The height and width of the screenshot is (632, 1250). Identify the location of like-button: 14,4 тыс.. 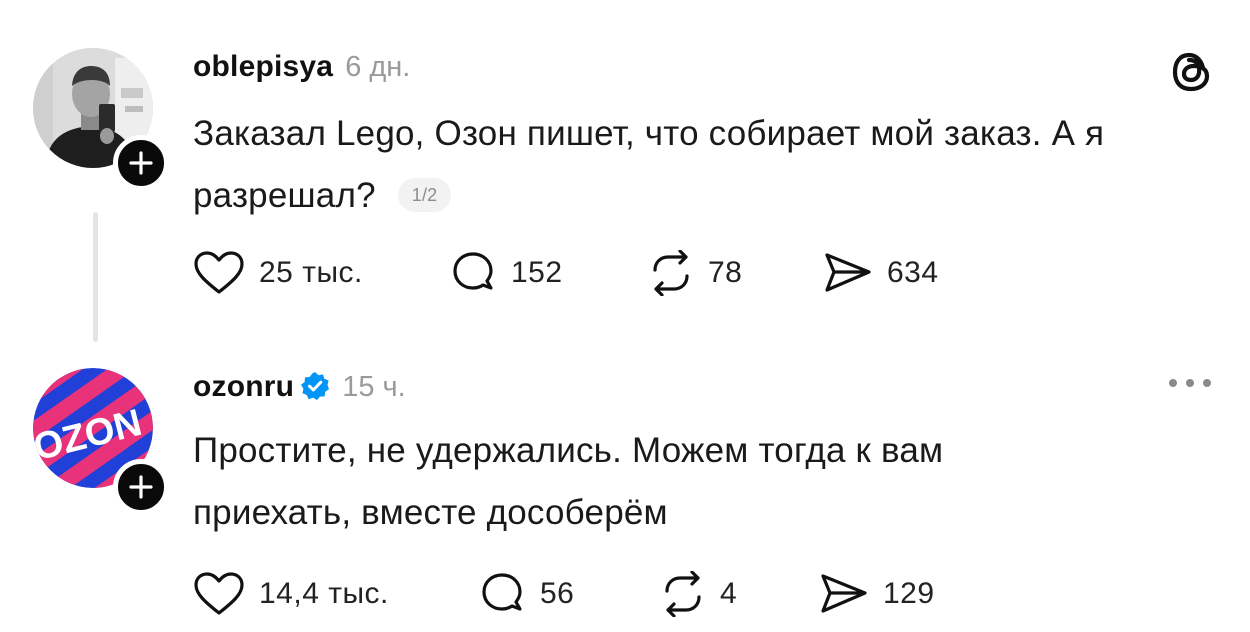
(291, 594).